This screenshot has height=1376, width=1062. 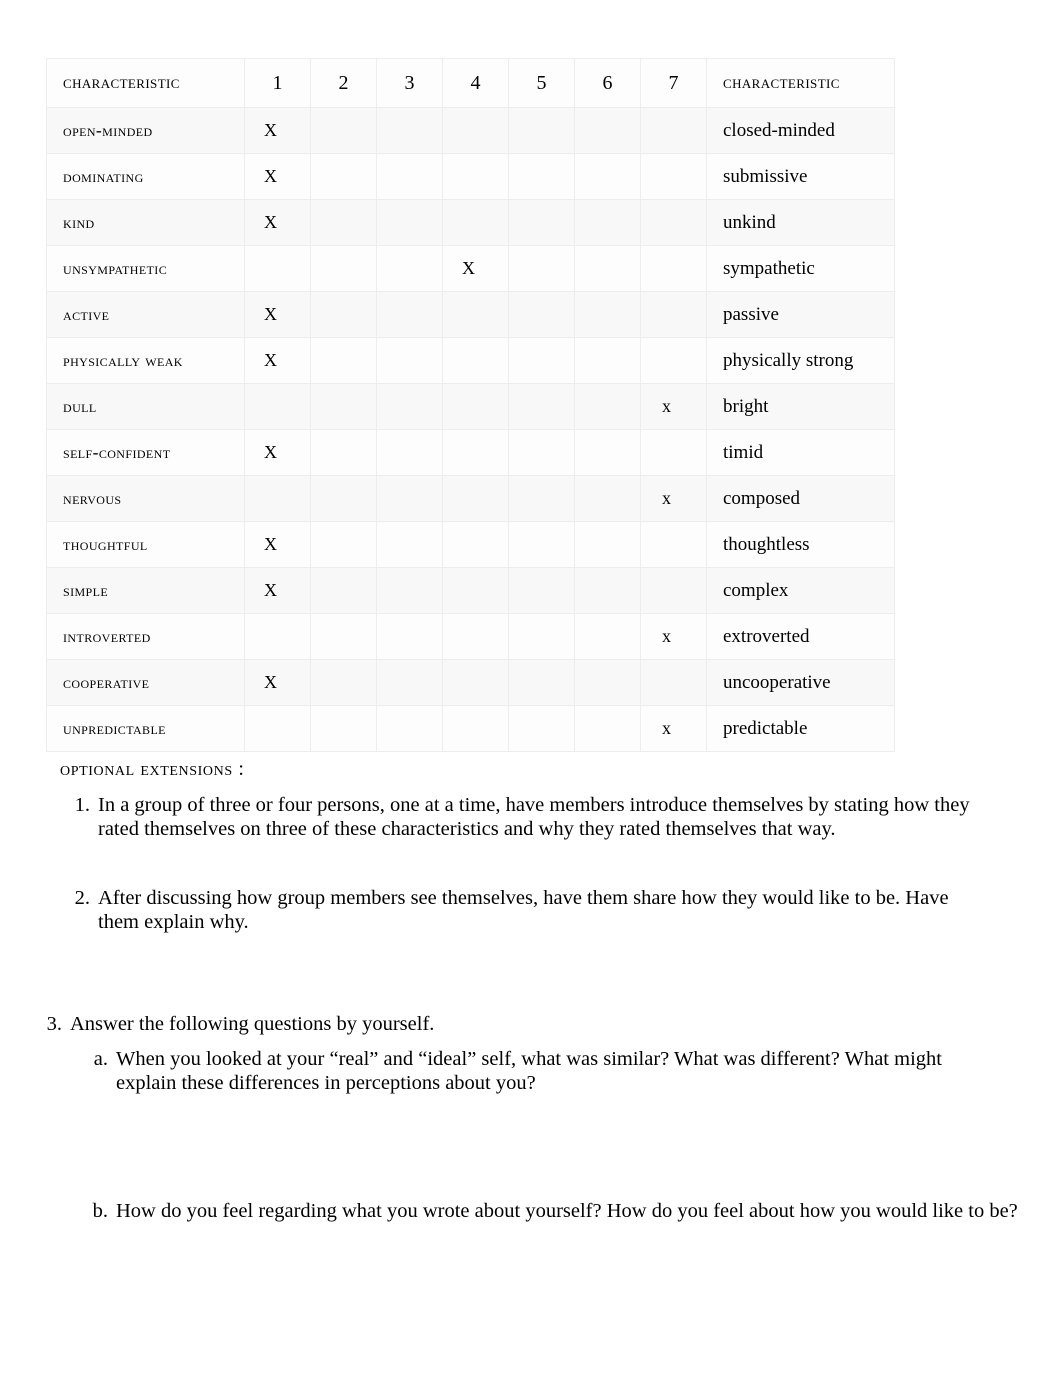 I want to click on rating-mark-4: X, so click(x=475, y=268).